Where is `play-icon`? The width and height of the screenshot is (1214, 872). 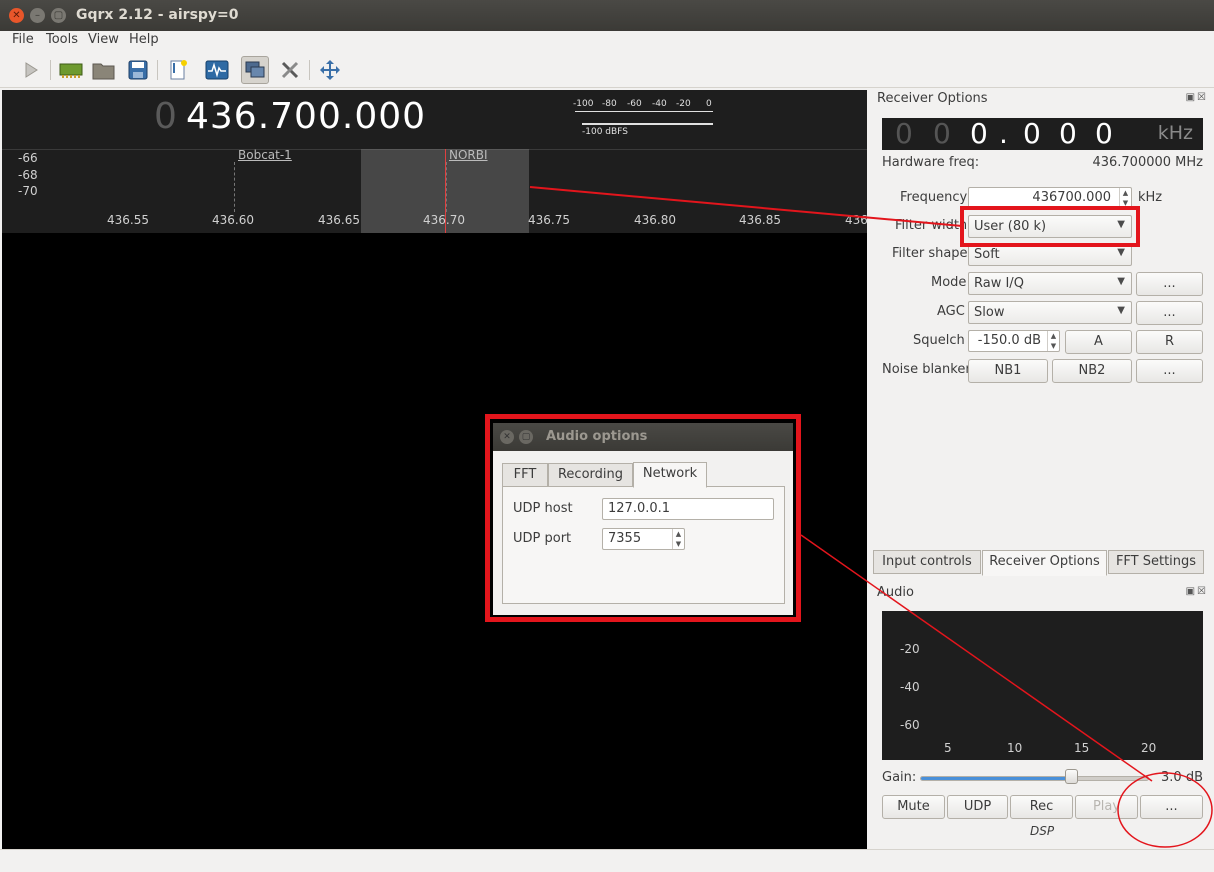 play-icon is located at coordinates (31, 70).